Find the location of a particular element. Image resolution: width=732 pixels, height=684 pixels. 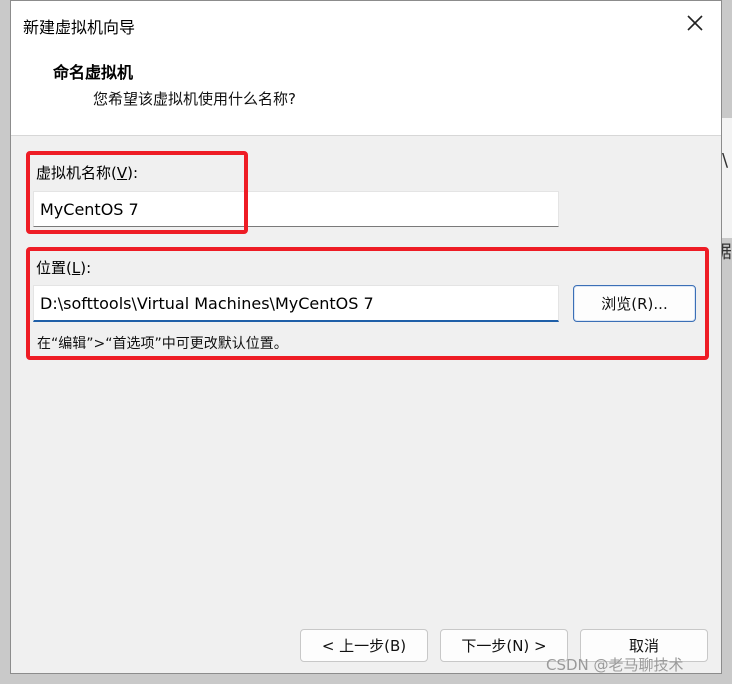

wizard-header: 命名虚拟机 您希望该虚拟机使用什么名称? is located at coordinates (366, 91).